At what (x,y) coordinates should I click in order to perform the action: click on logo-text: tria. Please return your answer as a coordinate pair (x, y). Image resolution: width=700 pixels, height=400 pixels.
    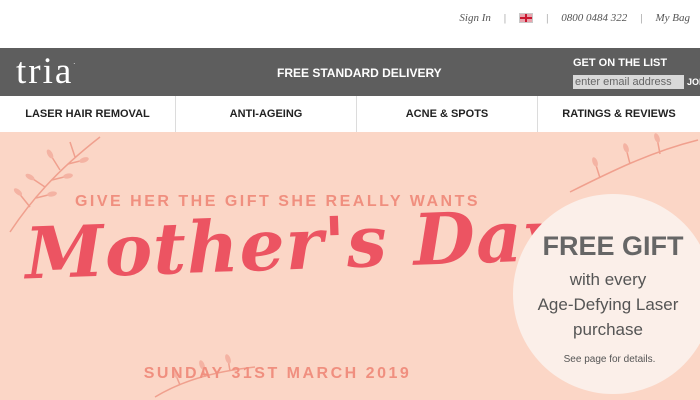
    Looking at the image, I should click on (45, 71).